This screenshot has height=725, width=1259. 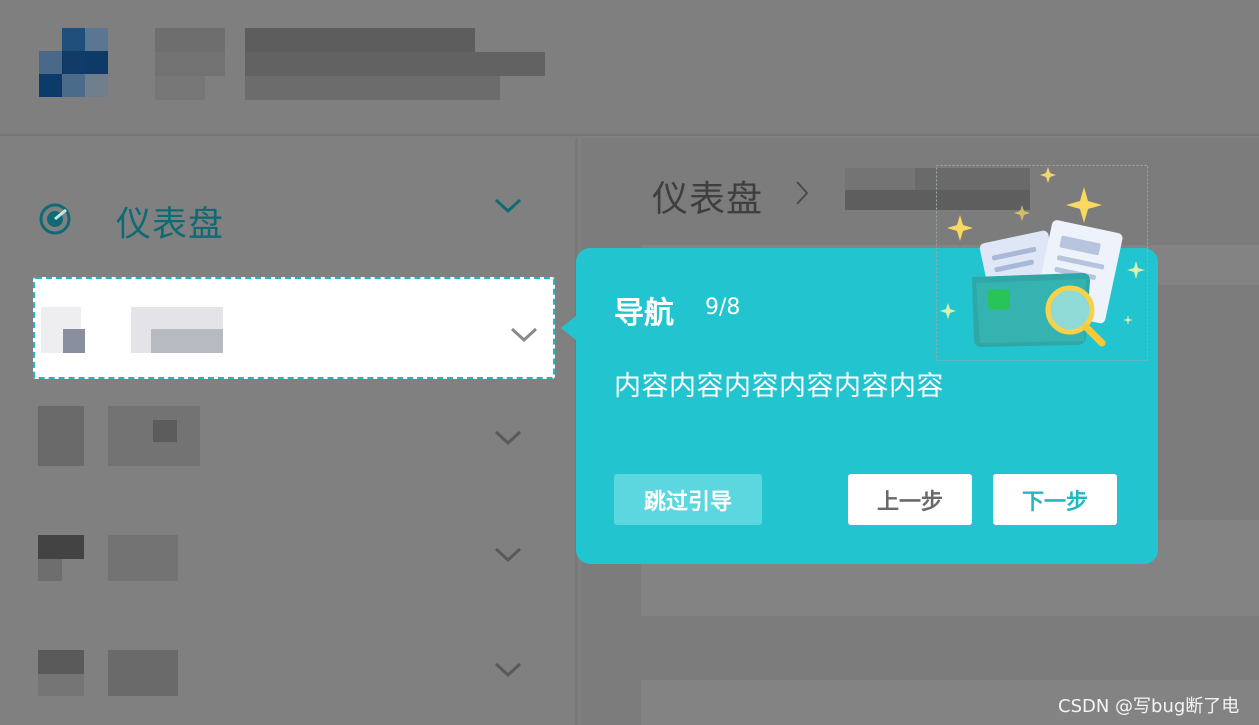 I want to click on guide-step-counter: 9/8, so click(x=723, y=307).